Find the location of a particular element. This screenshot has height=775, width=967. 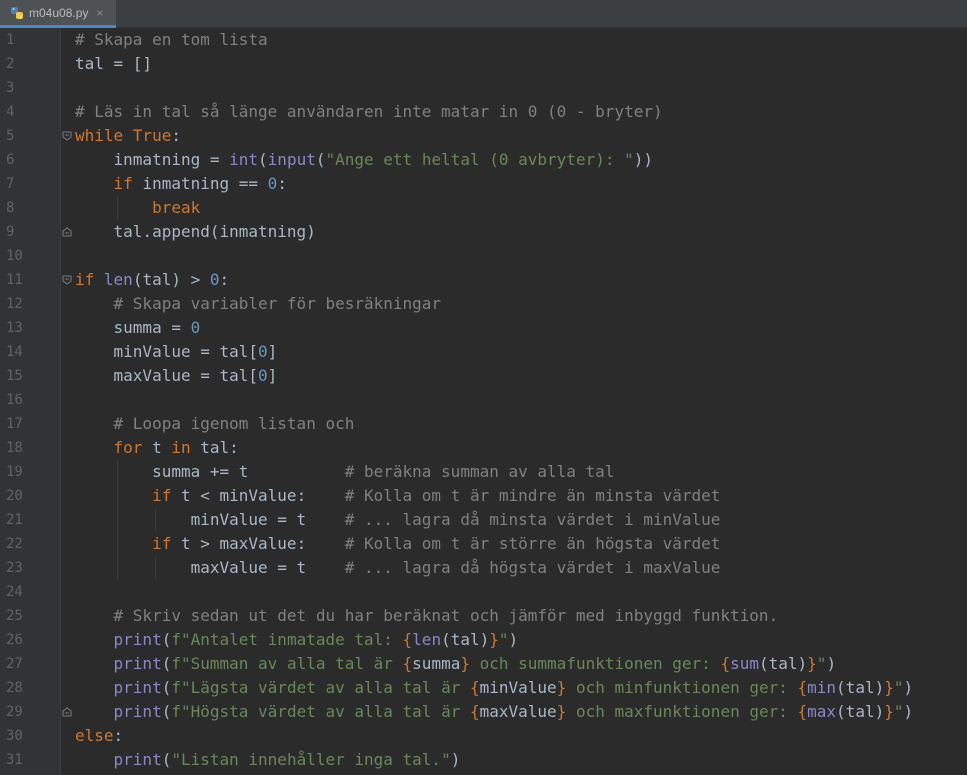

code-token: ( is located at coordinates (166, 687).